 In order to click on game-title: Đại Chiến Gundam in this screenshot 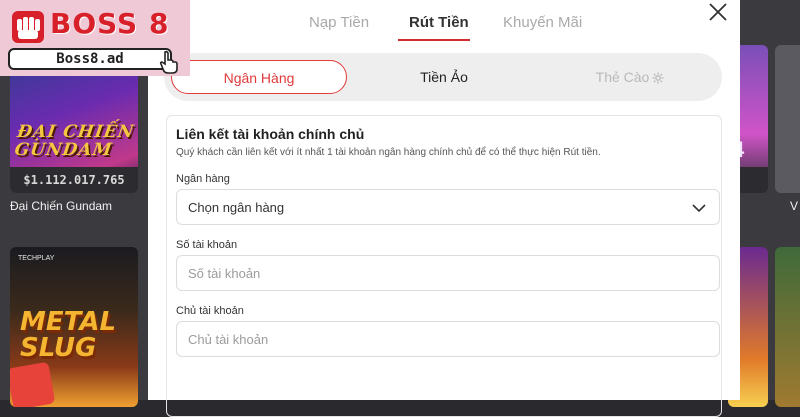, I will do `click(80, 206)`.